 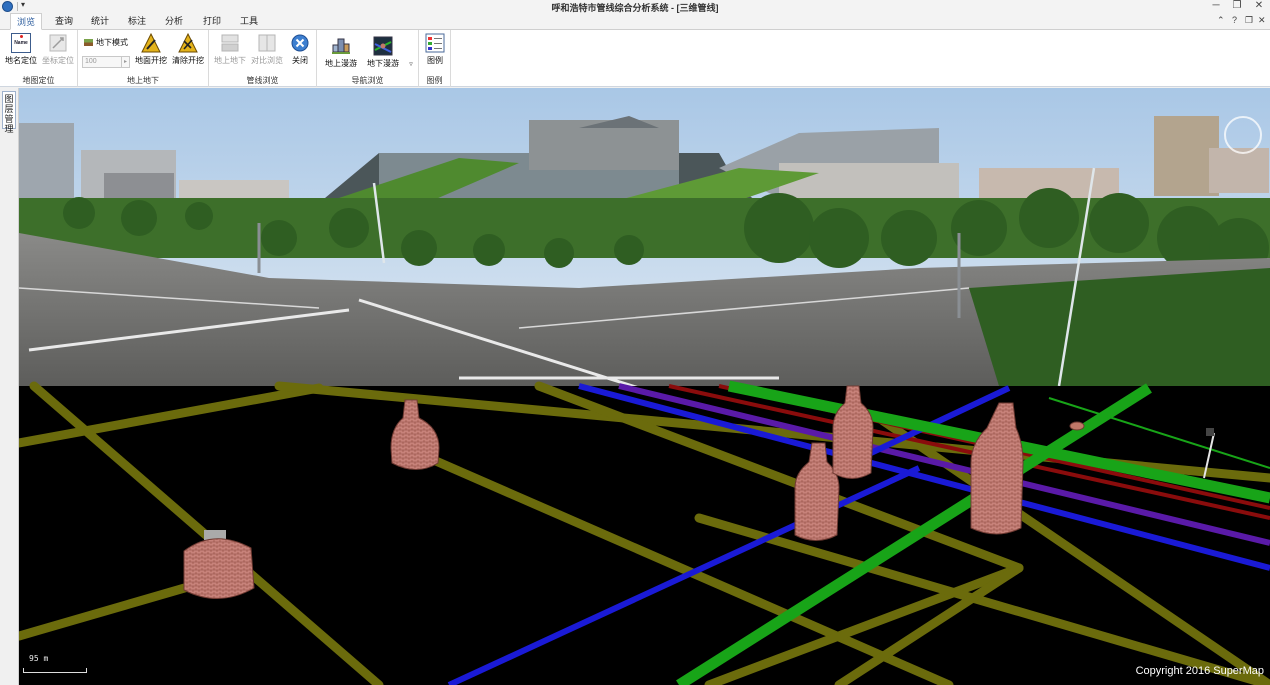 What do you see at coordinates (64, 21) in the screenshot?
I see `tab-query: 查询` at bounding box center [64, 21].